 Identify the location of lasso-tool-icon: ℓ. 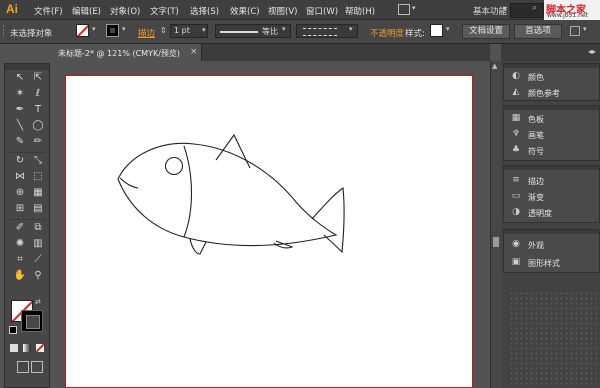
(38, 94).